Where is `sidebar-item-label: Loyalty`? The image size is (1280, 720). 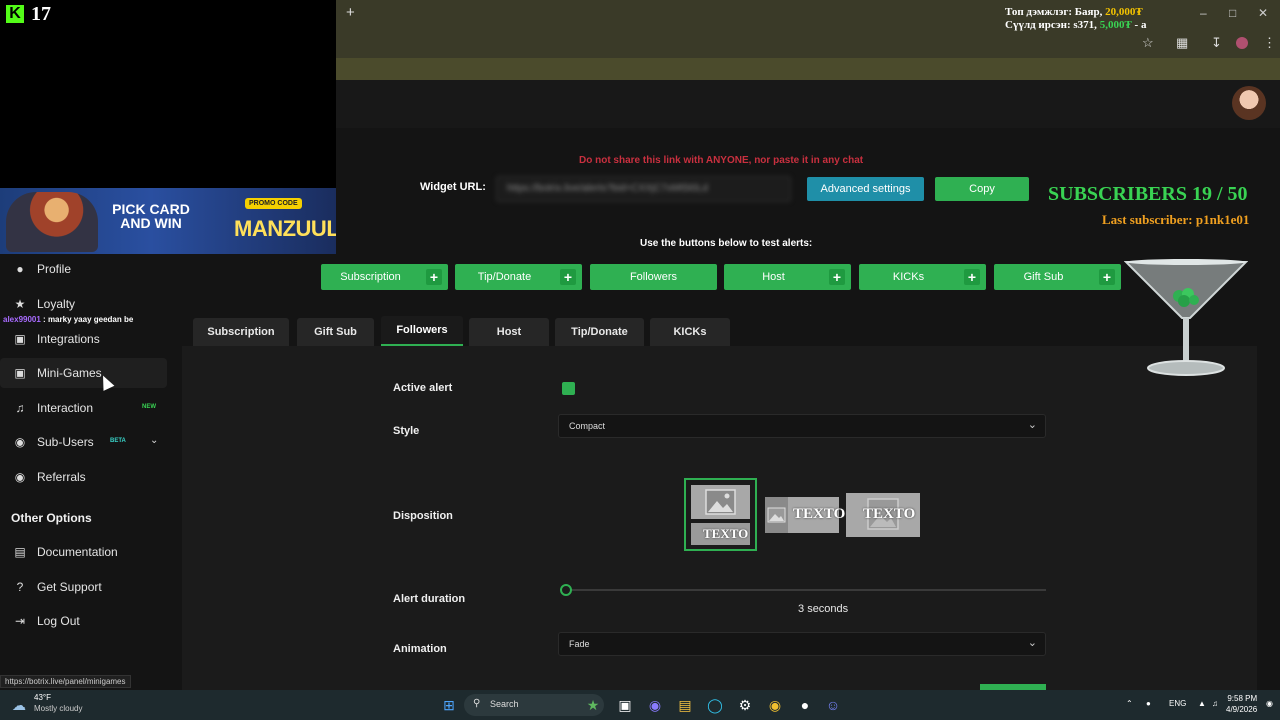
sidebar-item-label: Loyalty is located at coordinates (56, 304).